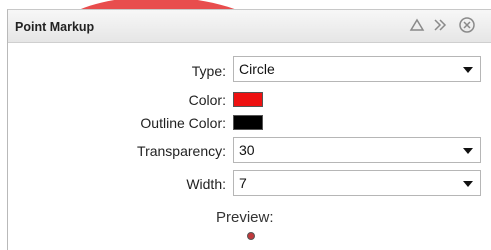  Describe the element at coordinates (183, 123) in the screenshot. I see `outline-color-label: Outline Color:` at that location.